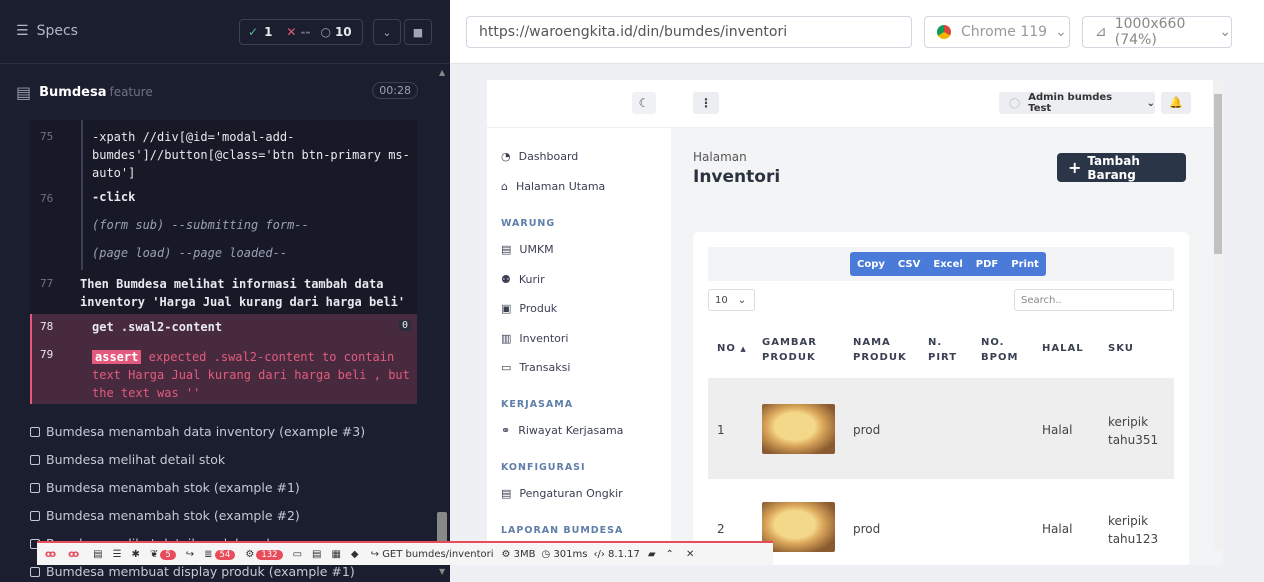 This screenshot has height=582, width=1264. I want to click on column-header: GAMBAR PRODUK, so click(797, 350).